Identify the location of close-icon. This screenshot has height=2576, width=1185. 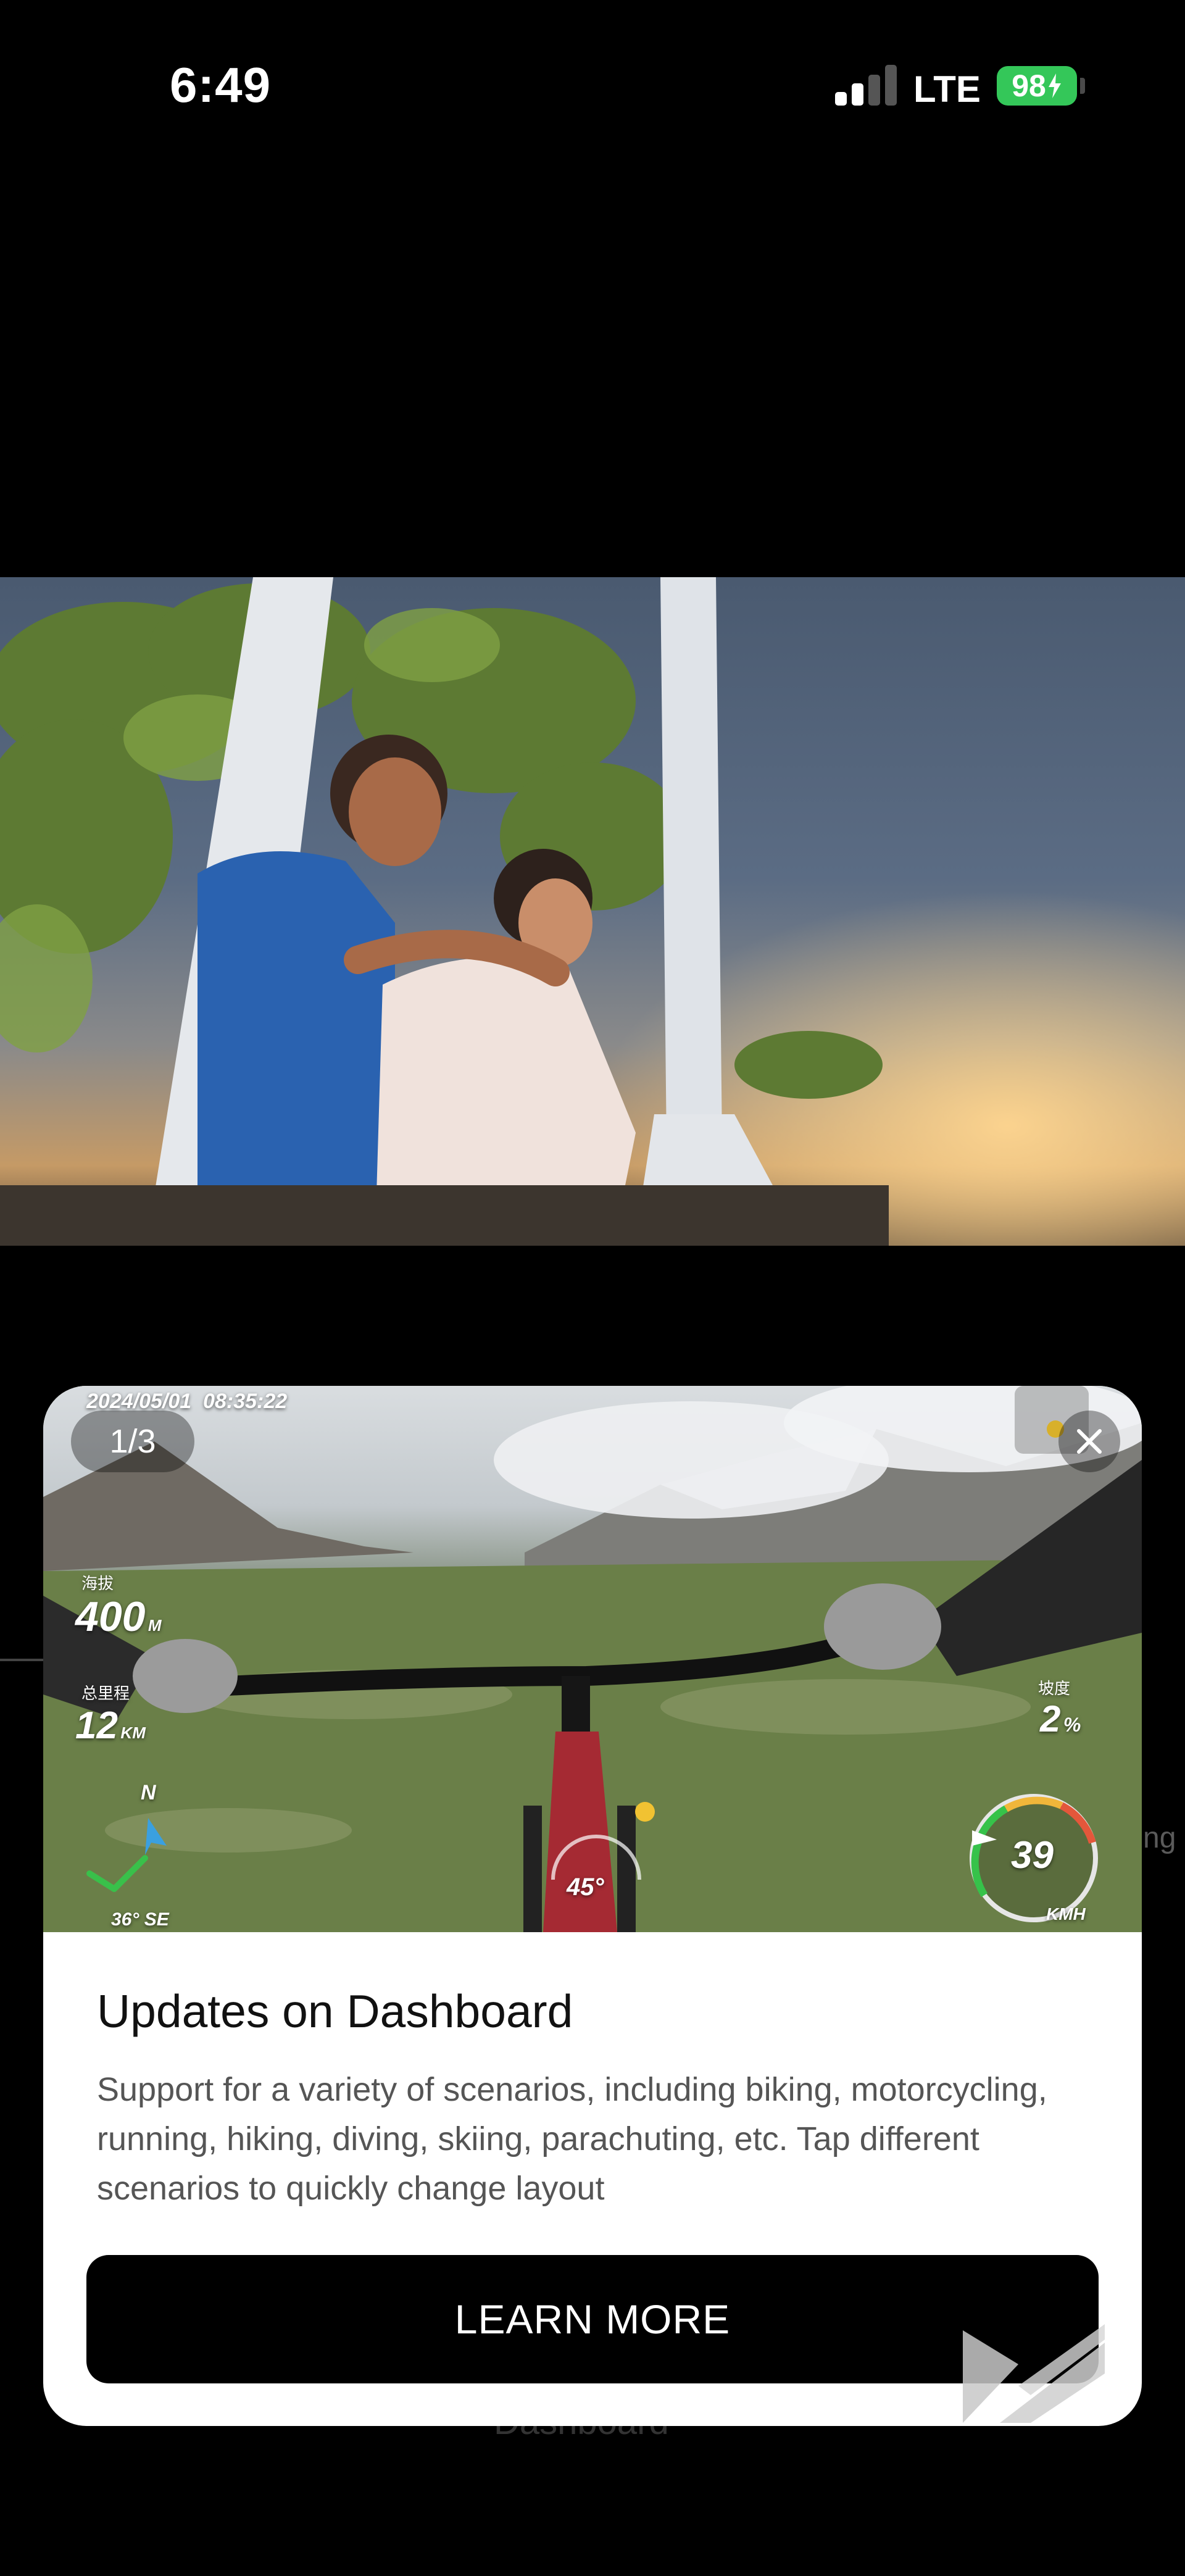
(1089, 1442).